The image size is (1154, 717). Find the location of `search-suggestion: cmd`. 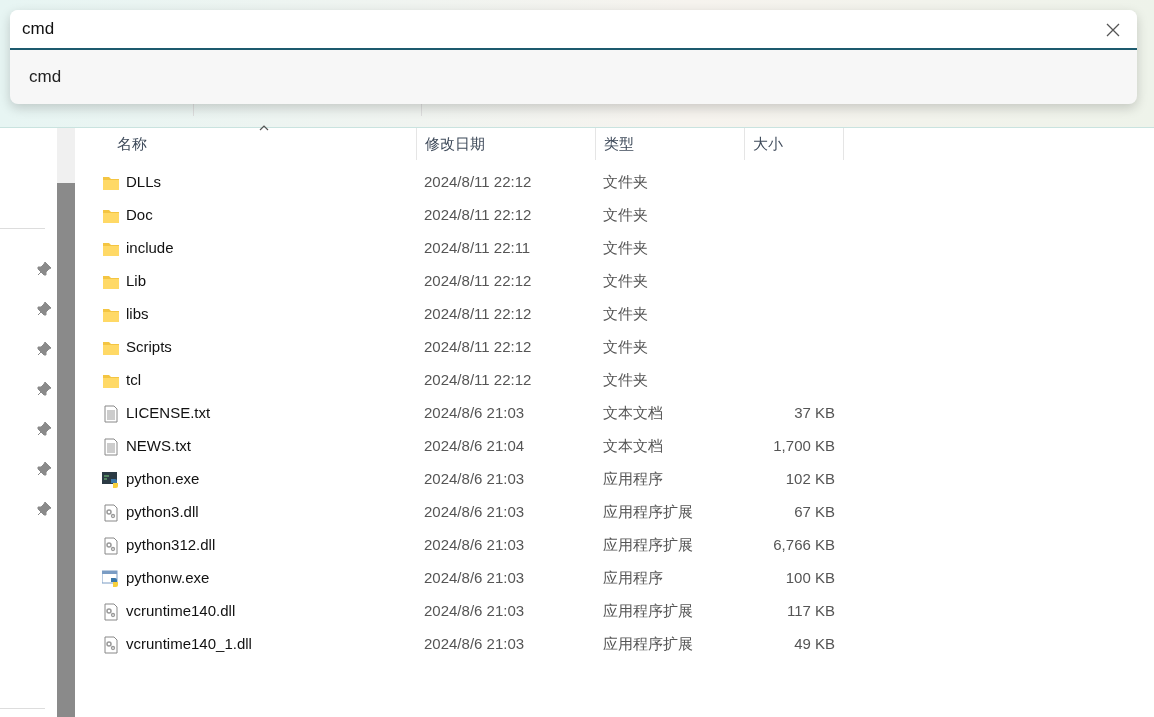

search-suggestion: cmd is located at coordinates (573, 77).